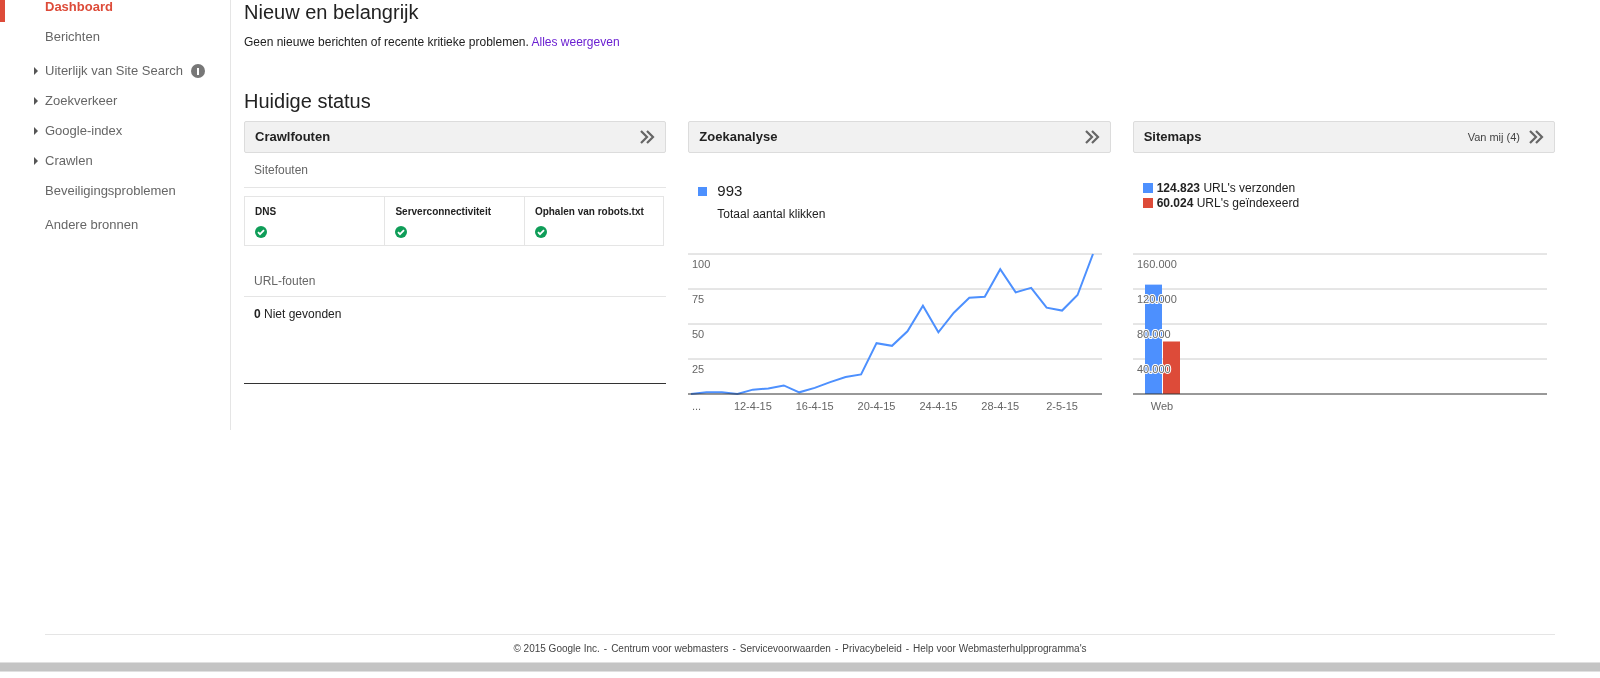 Image resolution: width=1600 pixels, height=678 pixels. Describe the element at coordinates (455, 137) in the screenshot. I see `card-header: Crawlfouten` at that location.